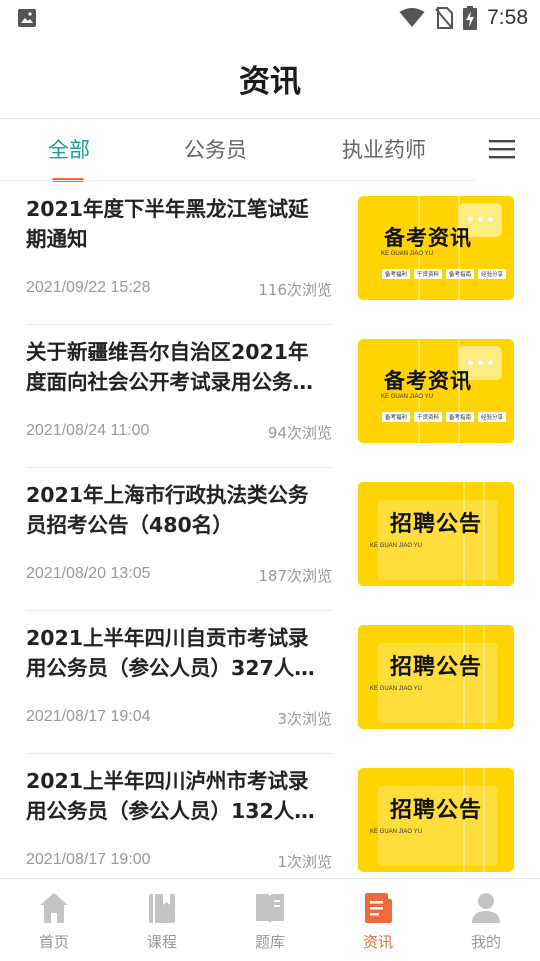 This screenshot has height=961, width=540. Describe the element at coordinates (412, 17) in the screenshot. I see `wifi-icon` at that location.